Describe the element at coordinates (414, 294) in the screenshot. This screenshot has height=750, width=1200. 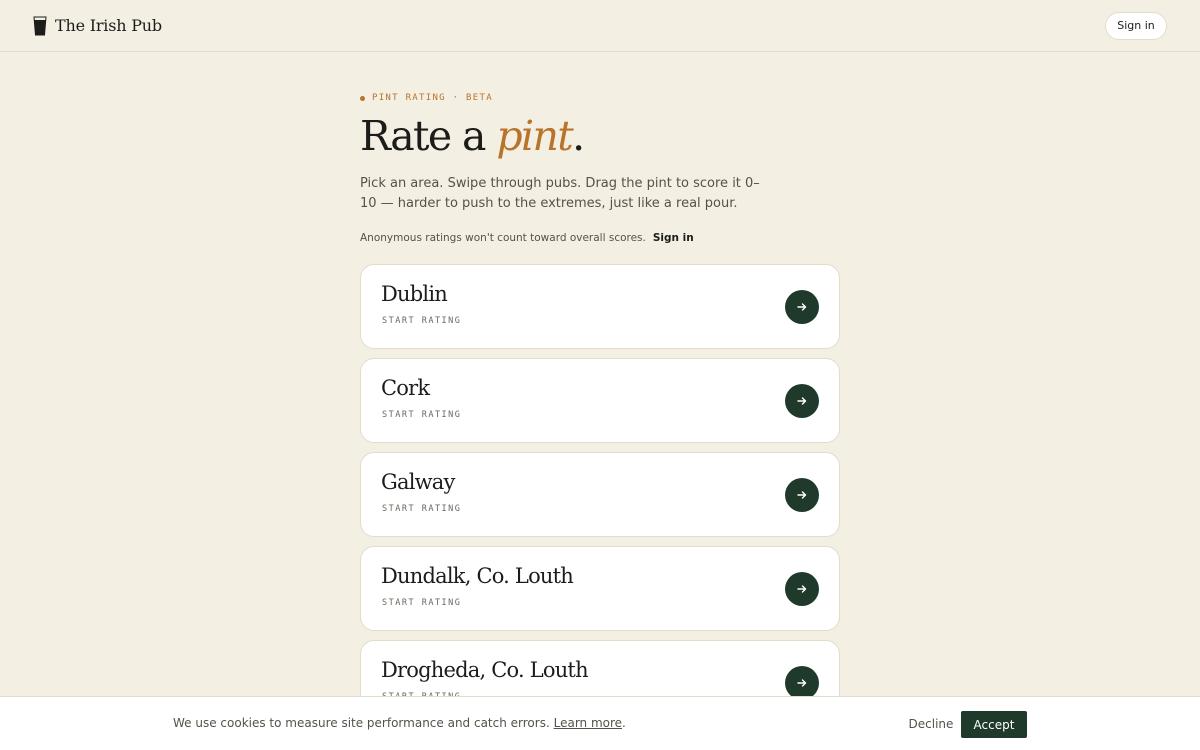
I see `area-name: Dublin` at that location.